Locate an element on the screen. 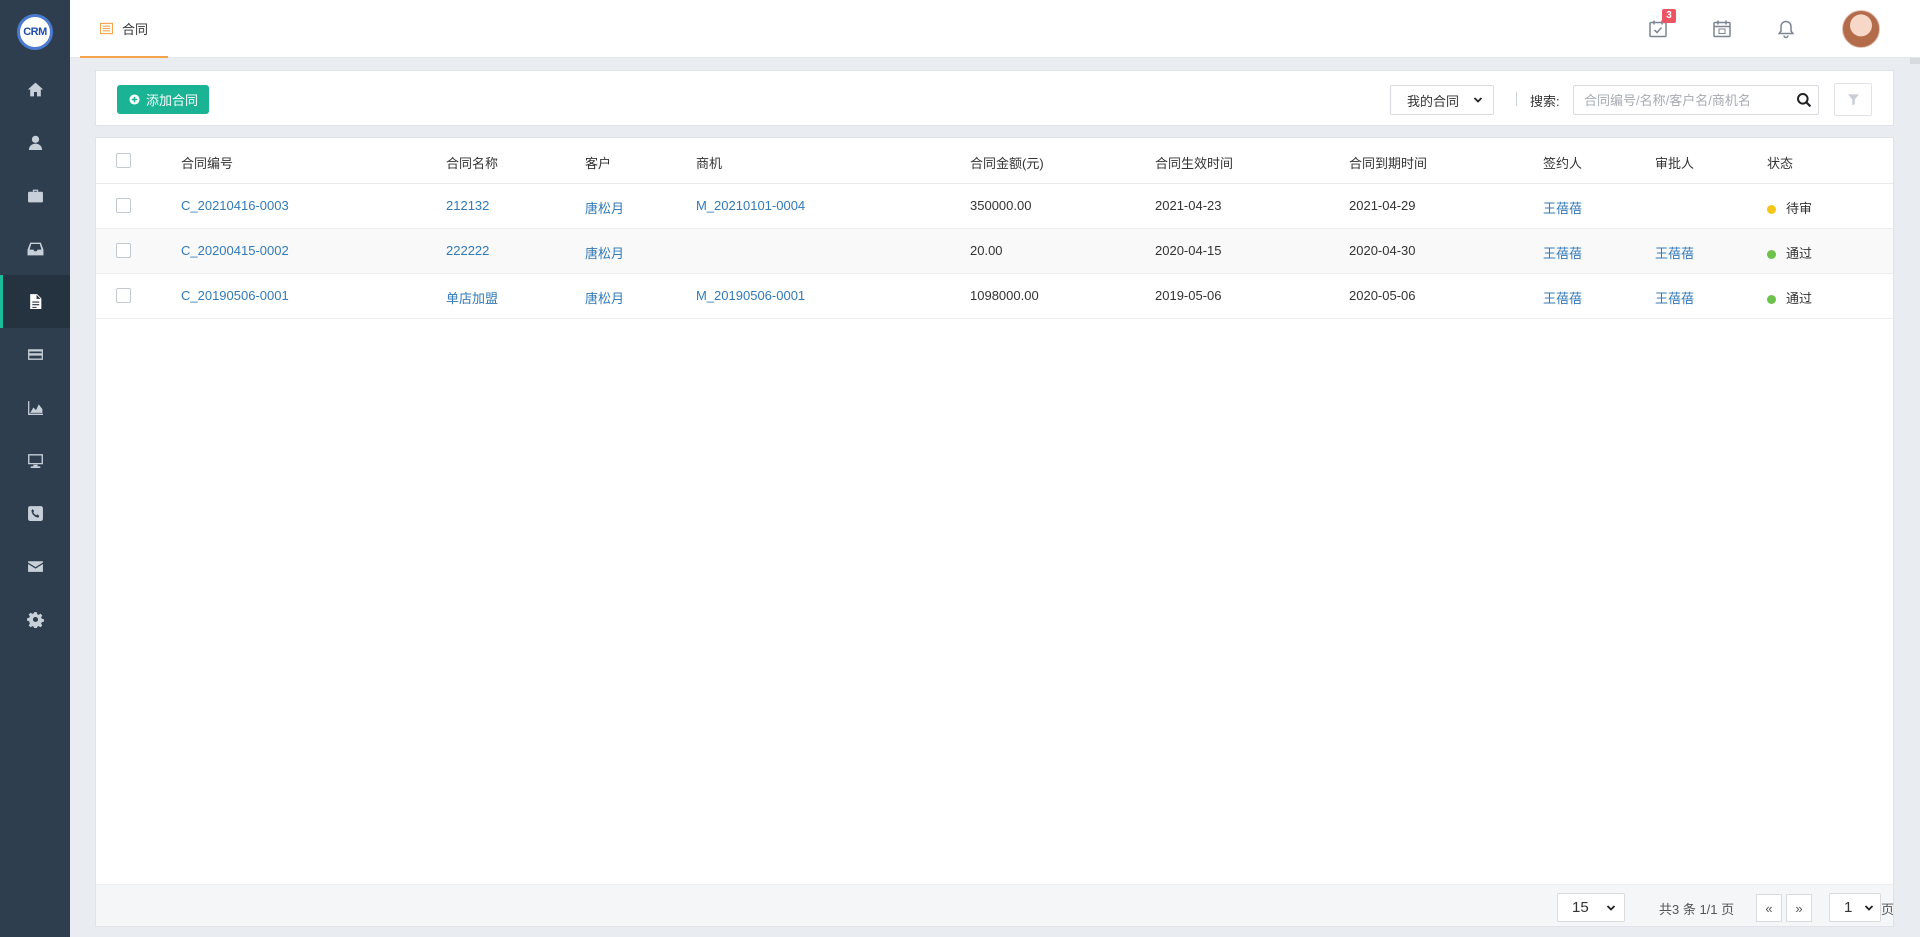 The image size is (1920, 937). sidebar-item-inbox is located at coordinates (35, 248).